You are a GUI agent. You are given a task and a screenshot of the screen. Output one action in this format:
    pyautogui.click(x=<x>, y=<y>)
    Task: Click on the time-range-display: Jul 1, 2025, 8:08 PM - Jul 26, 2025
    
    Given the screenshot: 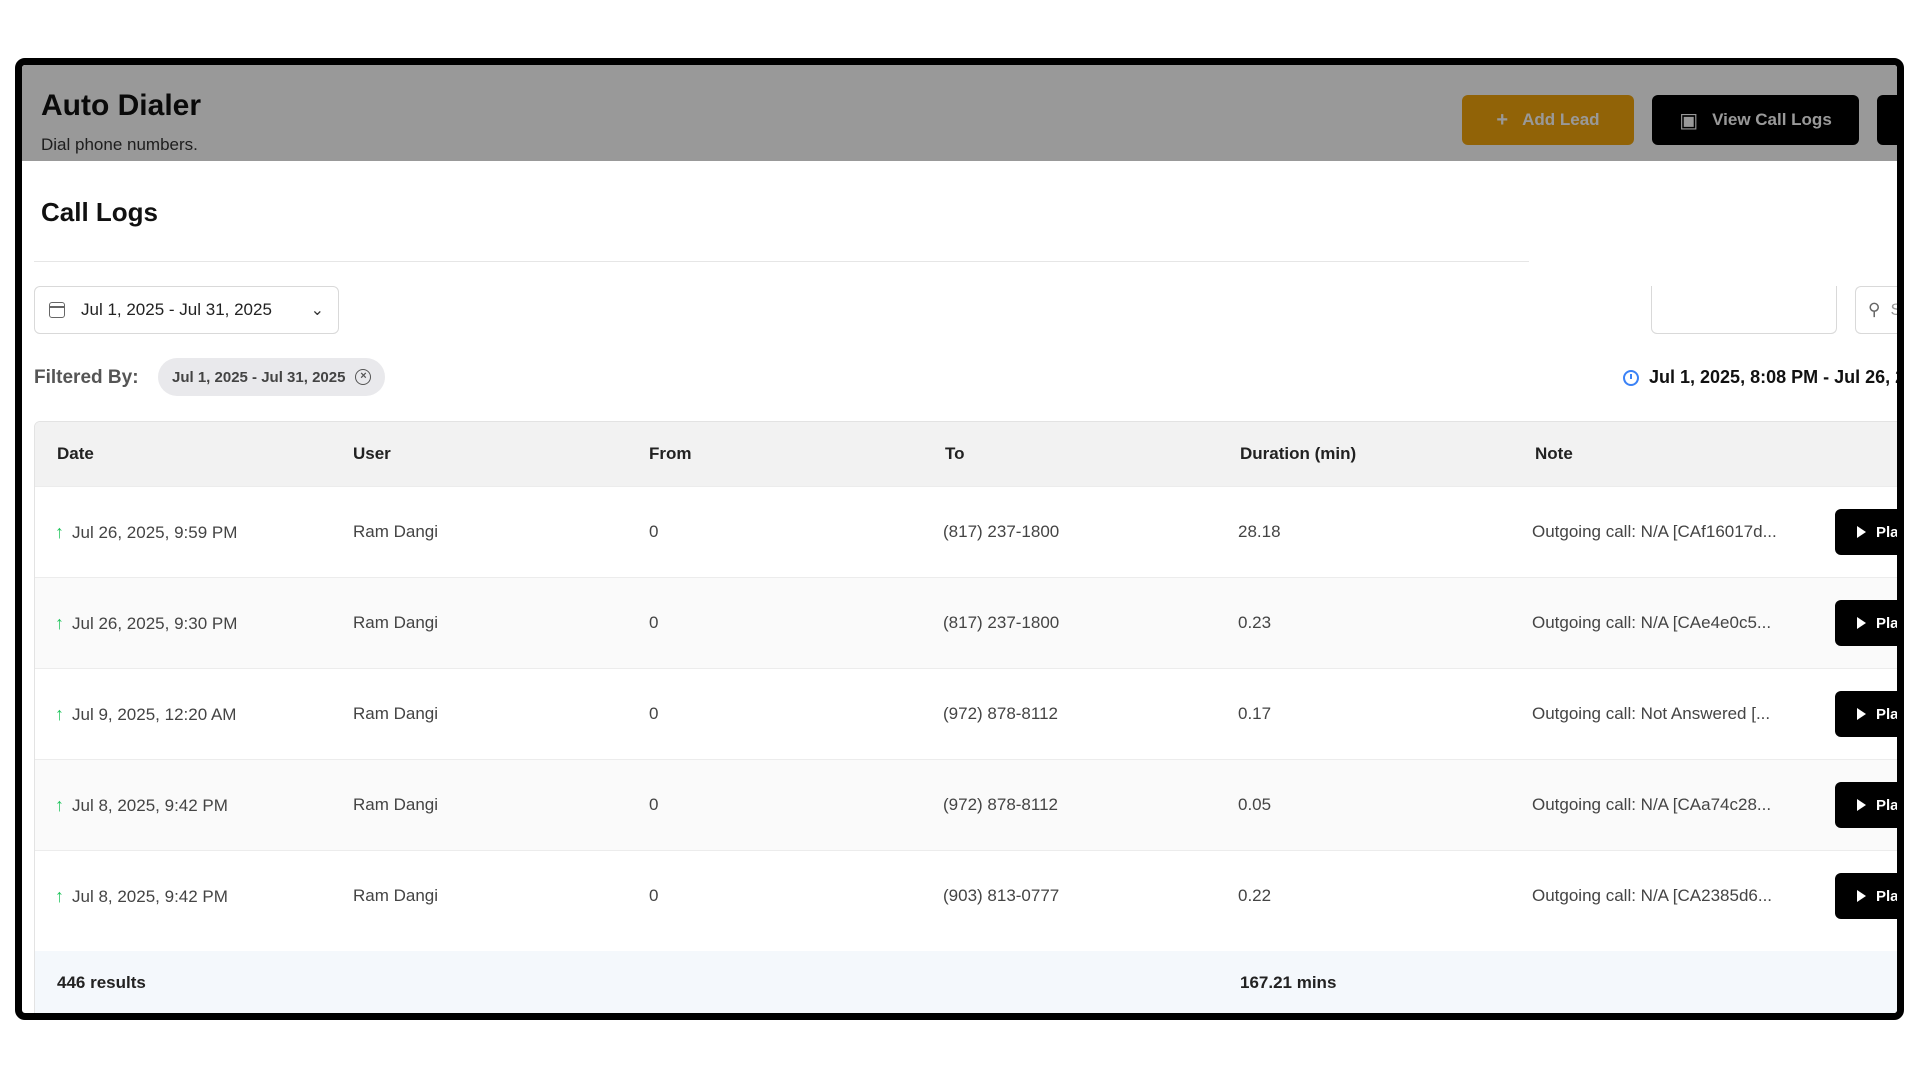 What is the action you would take?
    pyautogui.click(x=1760, y=377)
    